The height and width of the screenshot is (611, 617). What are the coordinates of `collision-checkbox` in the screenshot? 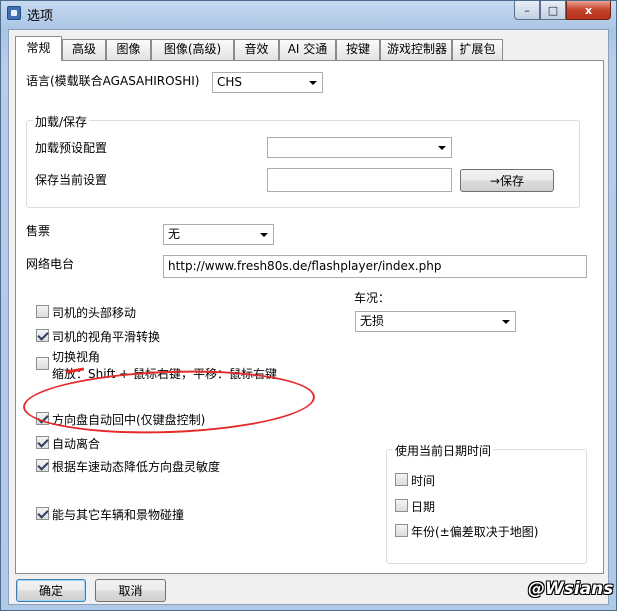 It's located at (42, 513).